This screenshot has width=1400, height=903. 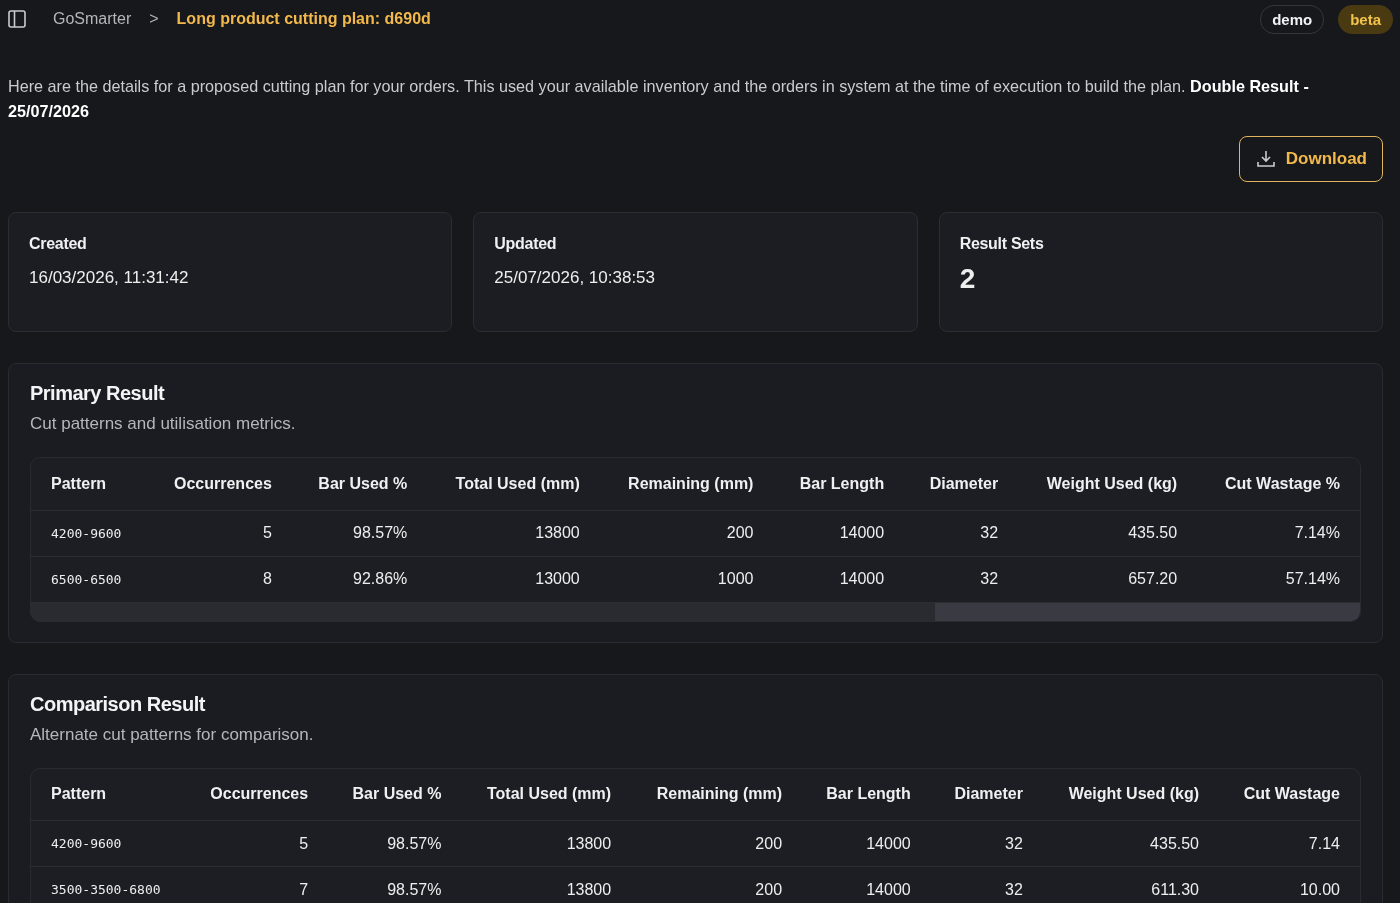 I want to click on breadcrumb-link: GoSmarter, so click(x=92, y=19).